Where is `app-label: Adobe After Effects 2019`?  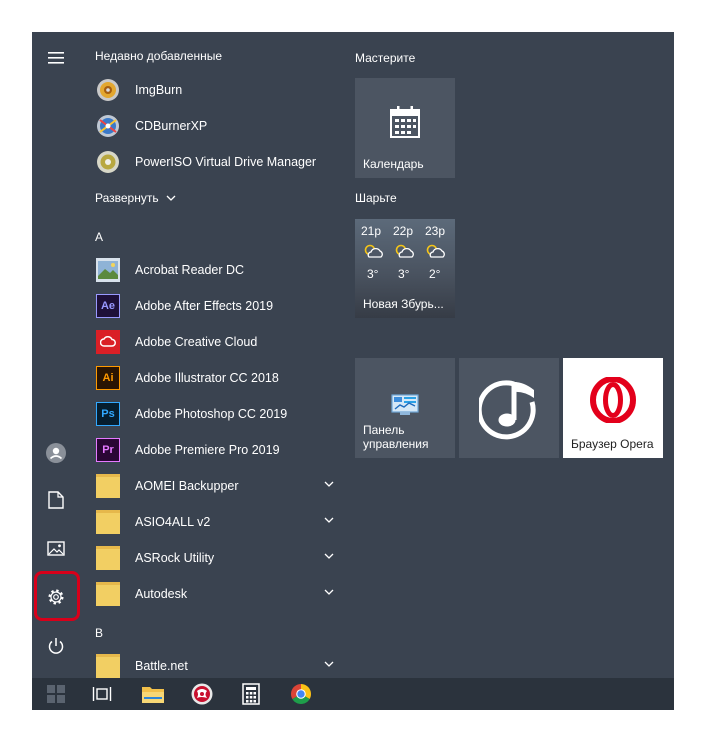
app-label: Adobe After Effects 2019 is located at coordinates (204, 306).